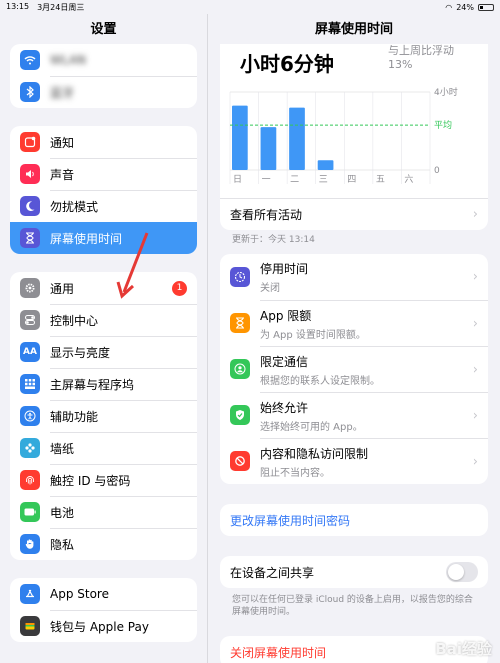 This screenshot has width=500, height=663. What do you see at coordinates (462, 572) in the screenshot?
I see `share-across-devices-toggle` at bounding box center [462, 572].